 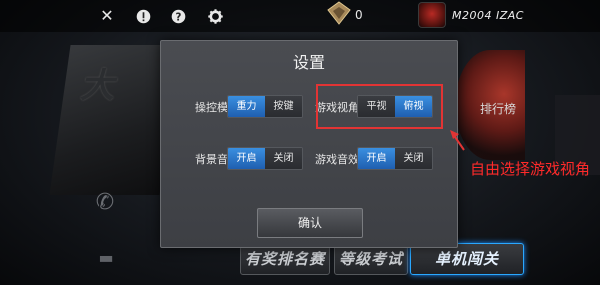 I want to click on sound-effects-off: 关闭, so click(x=413, y=158).